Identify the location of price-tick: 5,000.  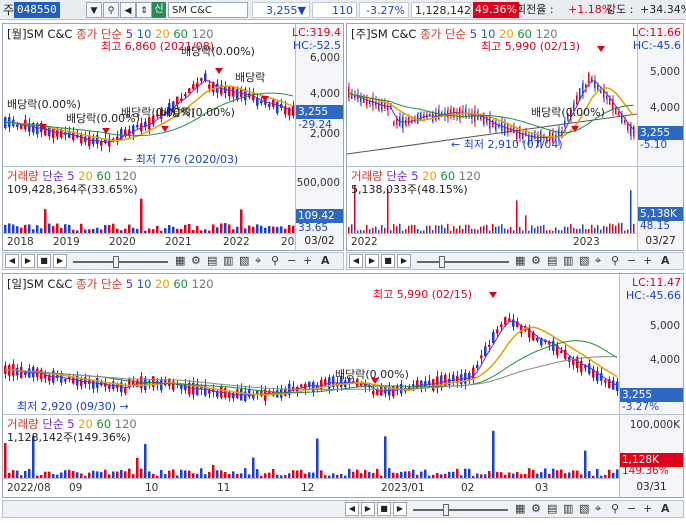
(664, 72).